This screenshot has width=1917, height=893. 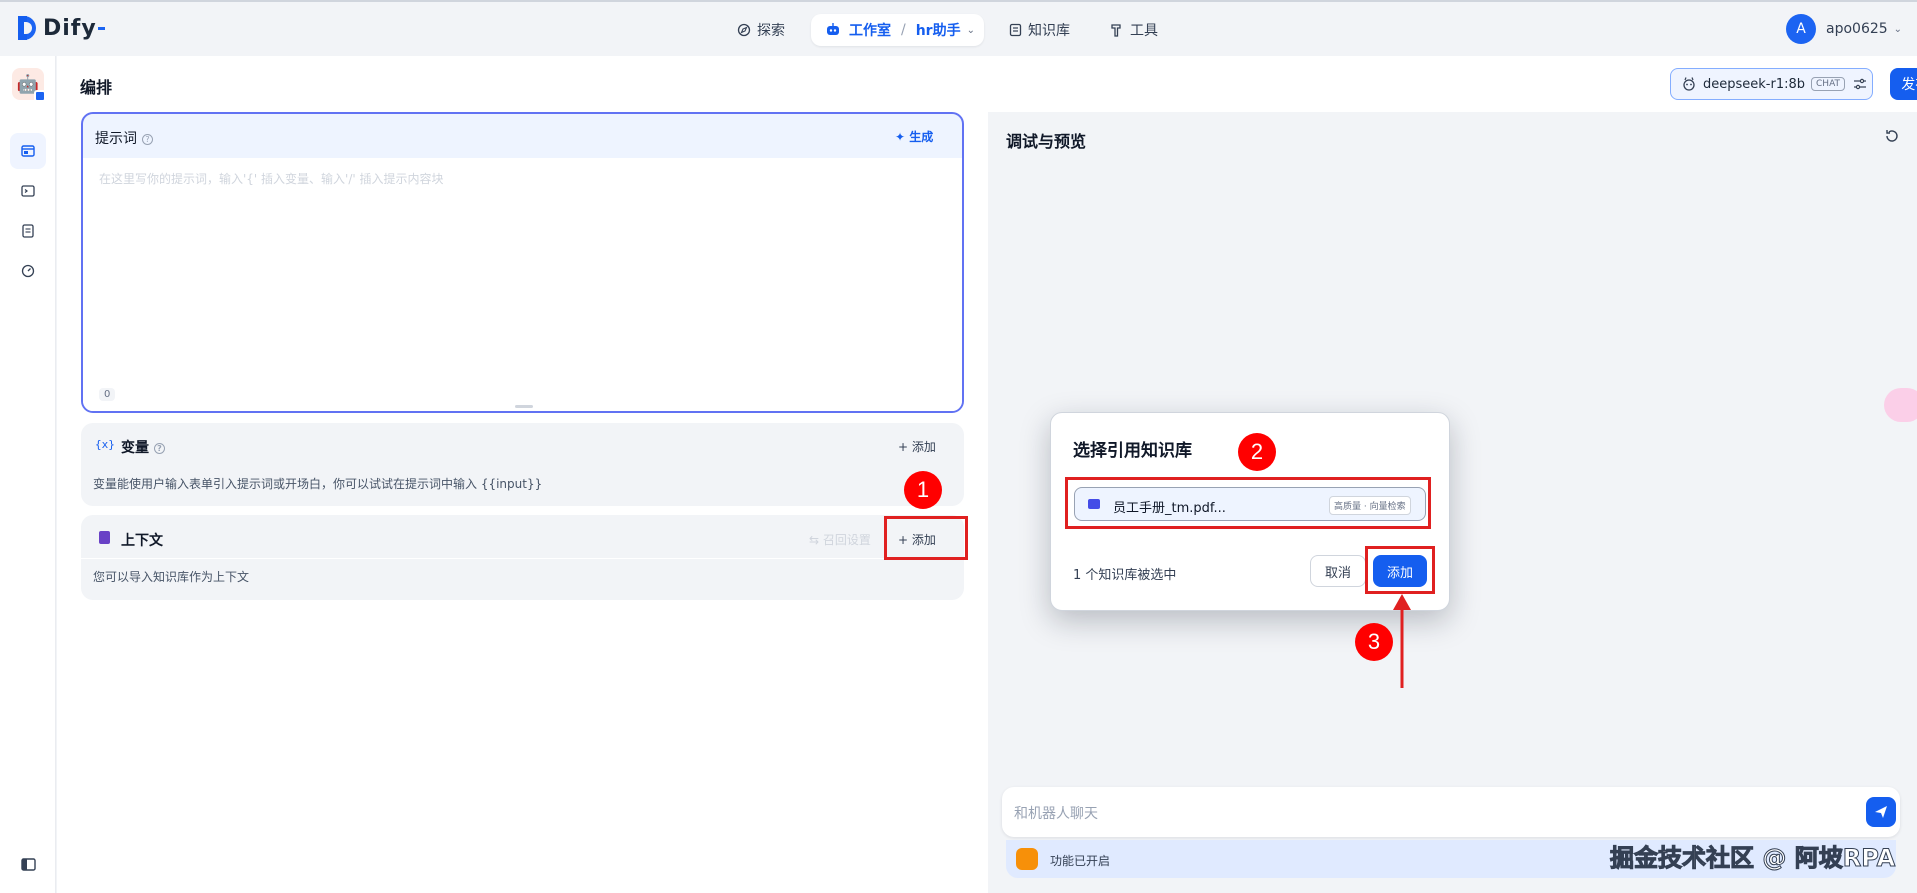 I want to click on prompt-placeholder: 在这里写你的提示词，输入'{' 插入变量、输入'/' 插入提示内容块, so click(x=271, y=179).